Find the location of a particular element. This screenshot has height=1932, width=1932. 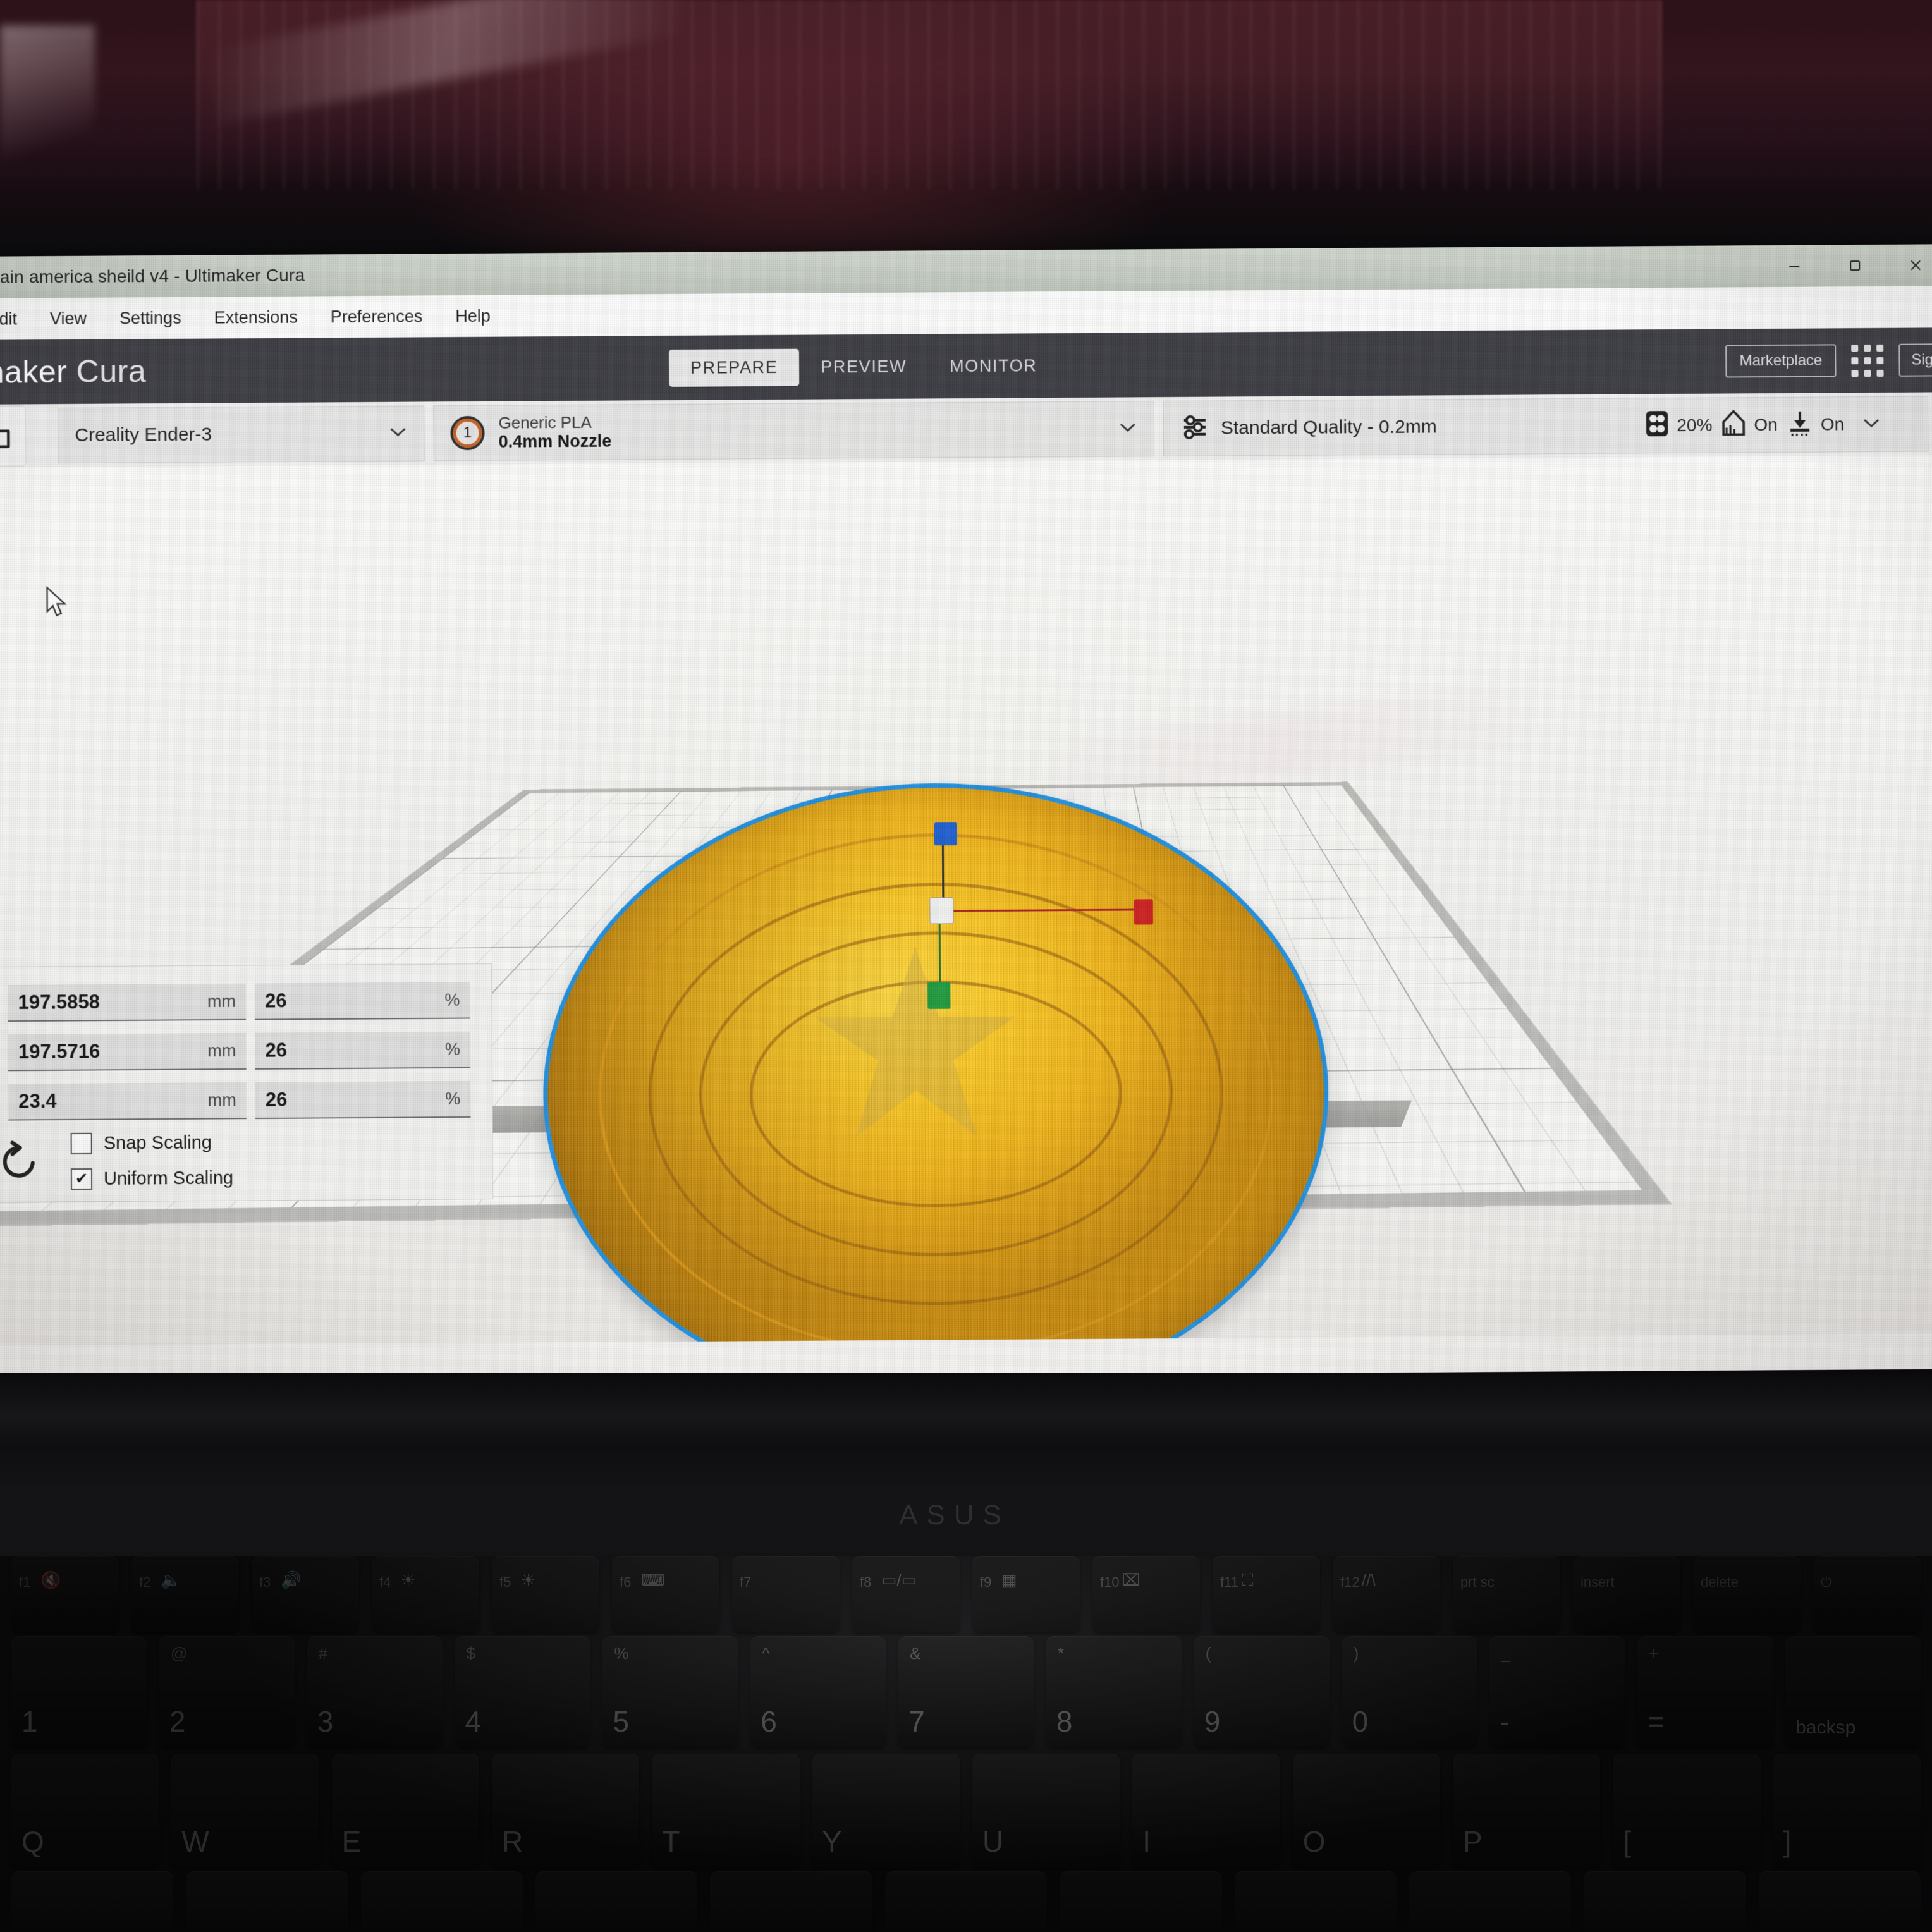

key-4: $4 is located at coordinates (522, 1691).